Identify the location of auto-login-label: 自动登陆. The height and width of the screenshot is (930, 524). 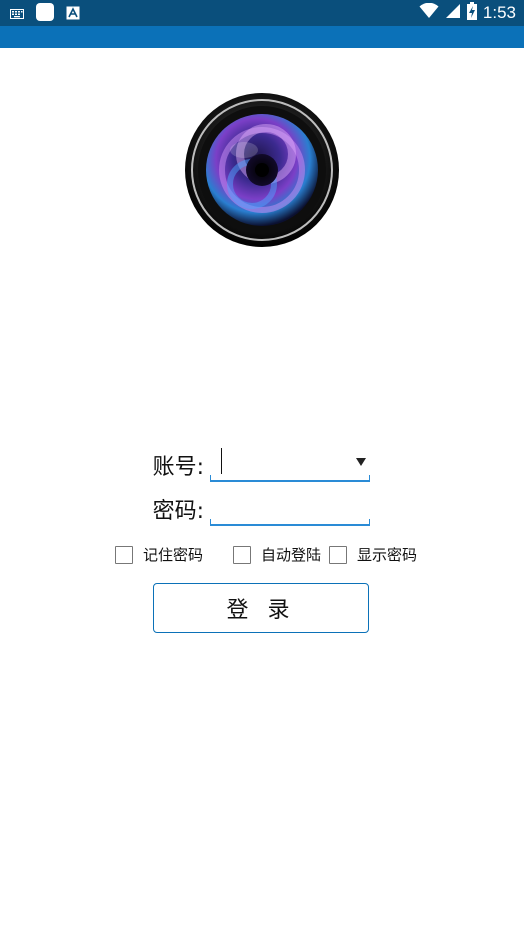
(291, 555).